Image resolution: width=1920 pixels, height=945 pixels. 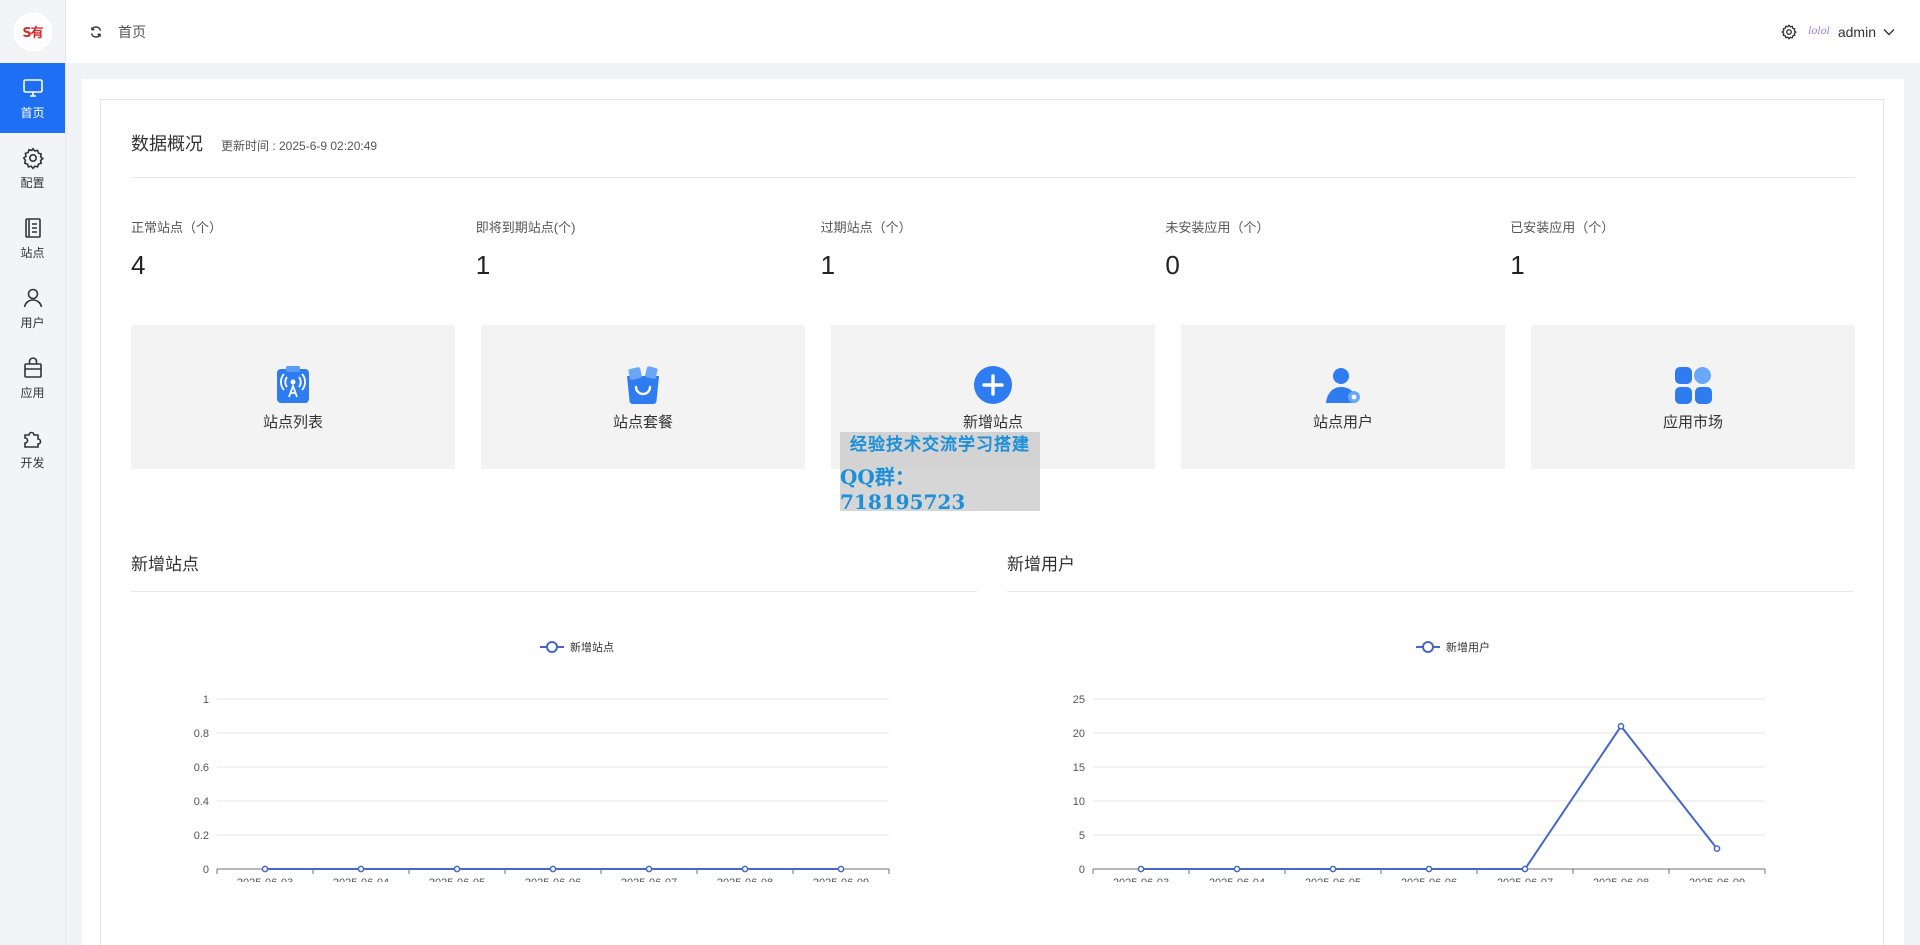 I want to click on sidebar: S有 首页 配置 站点 用户 应用 开发, so click(x=33, y=472).